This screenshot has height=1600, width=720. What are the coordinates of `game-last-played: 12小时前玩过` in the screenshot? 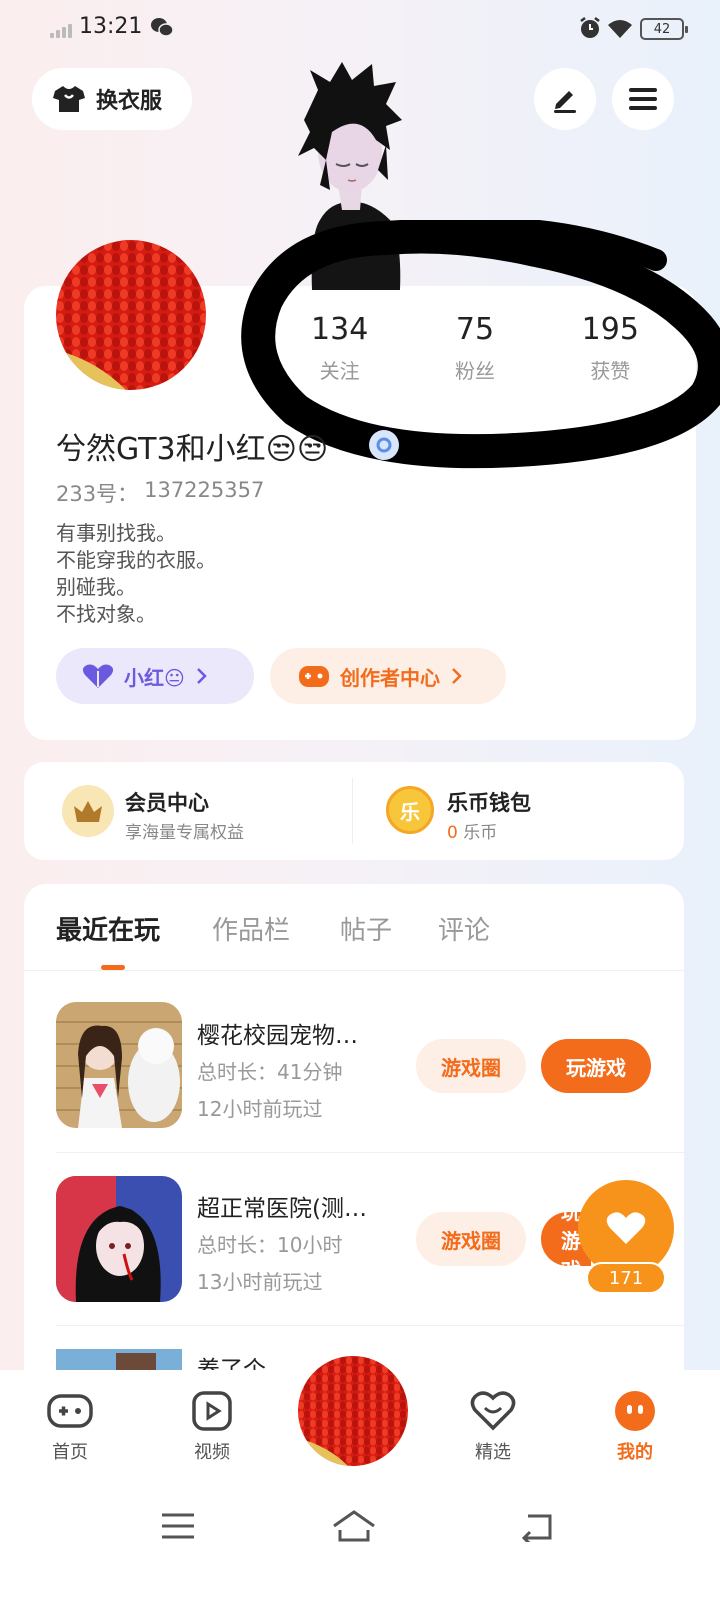 It's located at (260, 1109).